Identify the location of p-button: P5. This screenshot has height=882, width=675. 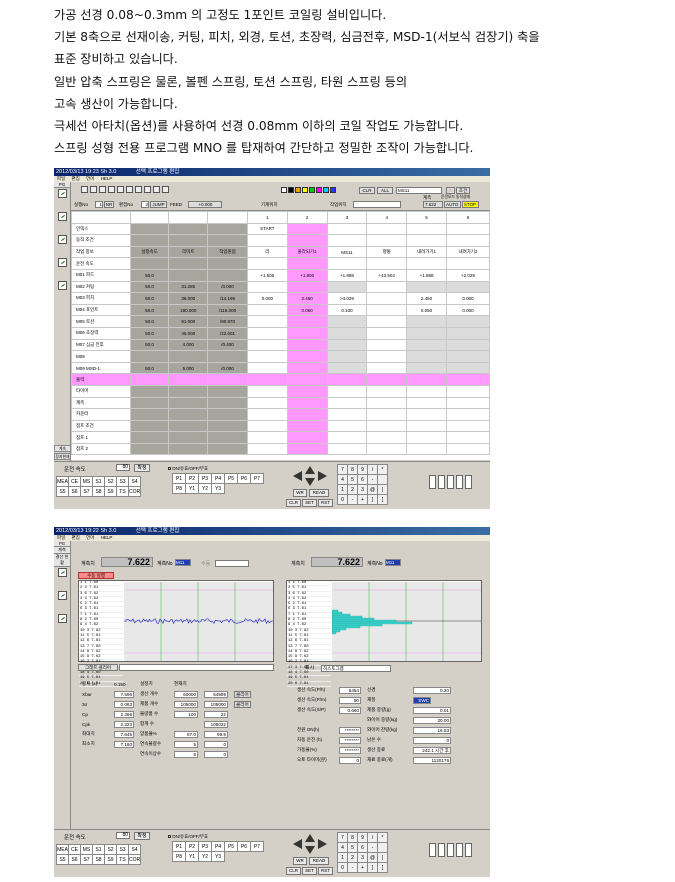
(231, 478).